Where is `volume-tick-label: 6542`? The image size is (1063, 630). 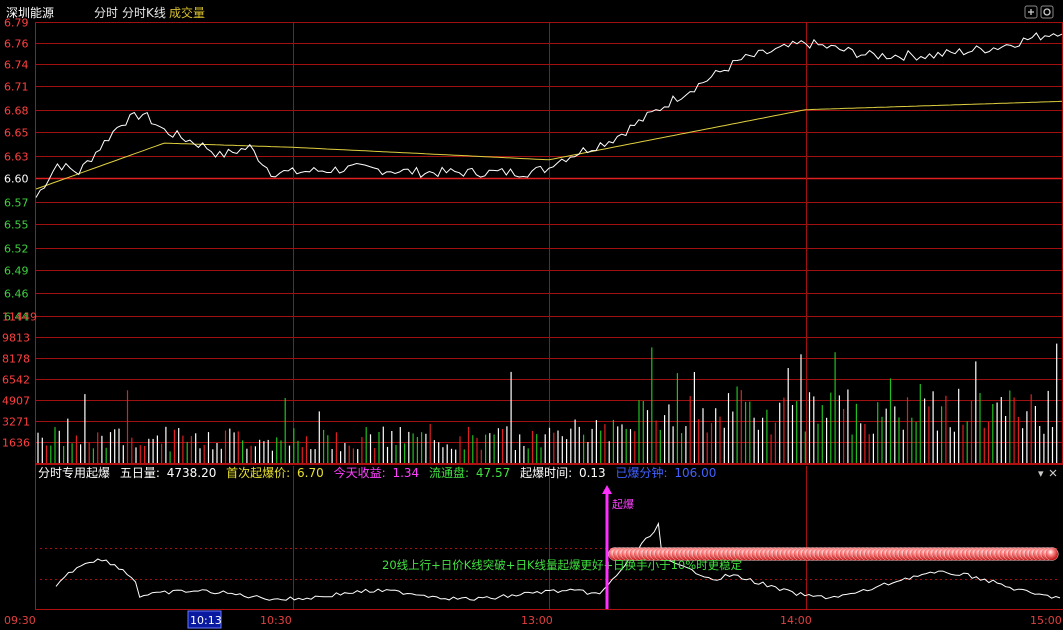
volume-tick-label: 6542 is located at coordinates (16, 380).